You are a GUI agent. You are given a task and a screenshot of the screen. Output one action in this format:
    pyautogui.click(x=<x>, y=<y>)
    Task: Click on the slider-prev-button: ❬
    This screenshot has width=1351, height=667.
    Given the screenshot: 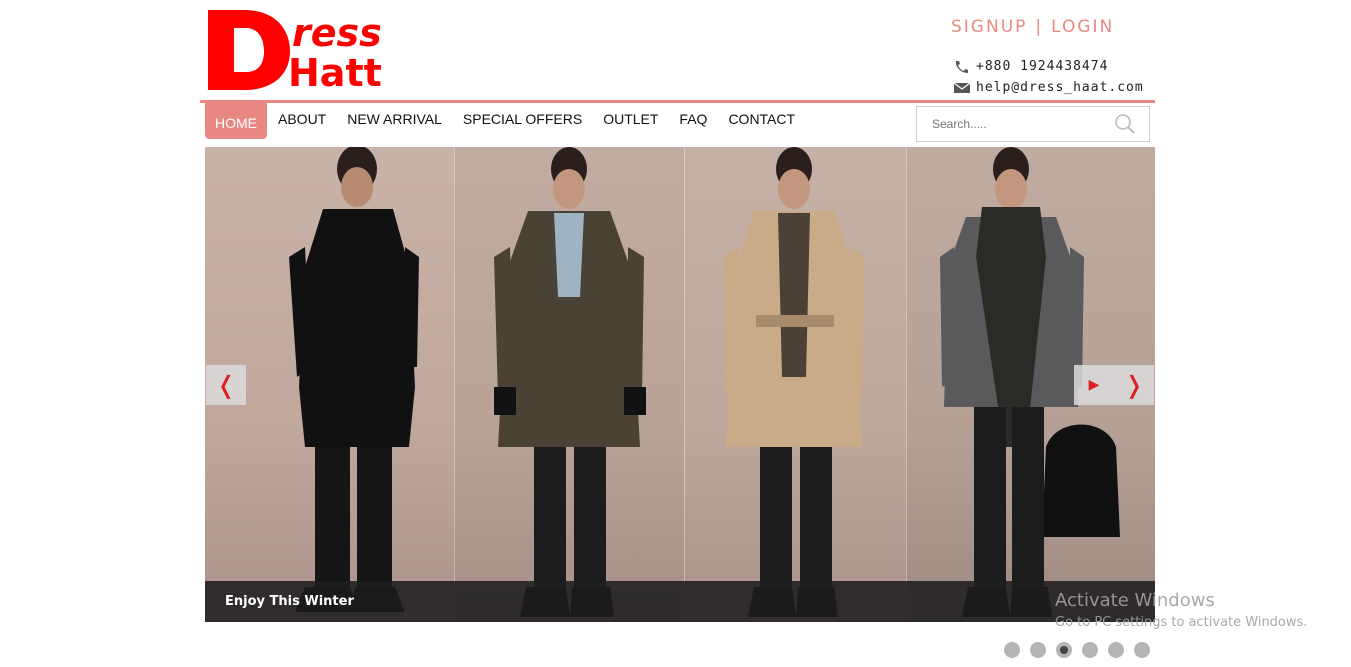 What is the action you would take?
    pyautogui.click(x=226, y=385)
    